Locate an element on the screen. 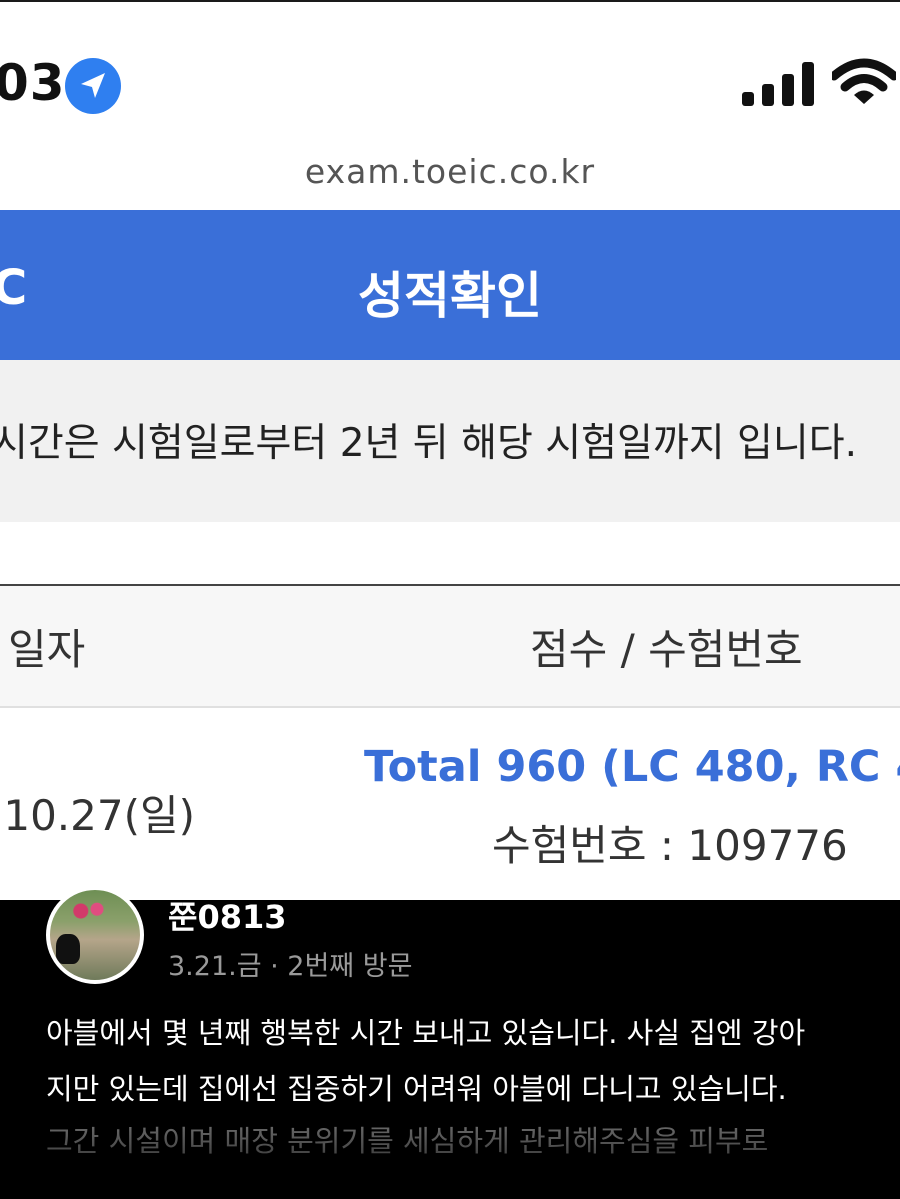 The image size is (900, 1199). review-text-line: 아블에서 몇 년째 행복한 시간 보내고 있습니다. 사실 집엔 강아 is located at coordinates (426, 1033).